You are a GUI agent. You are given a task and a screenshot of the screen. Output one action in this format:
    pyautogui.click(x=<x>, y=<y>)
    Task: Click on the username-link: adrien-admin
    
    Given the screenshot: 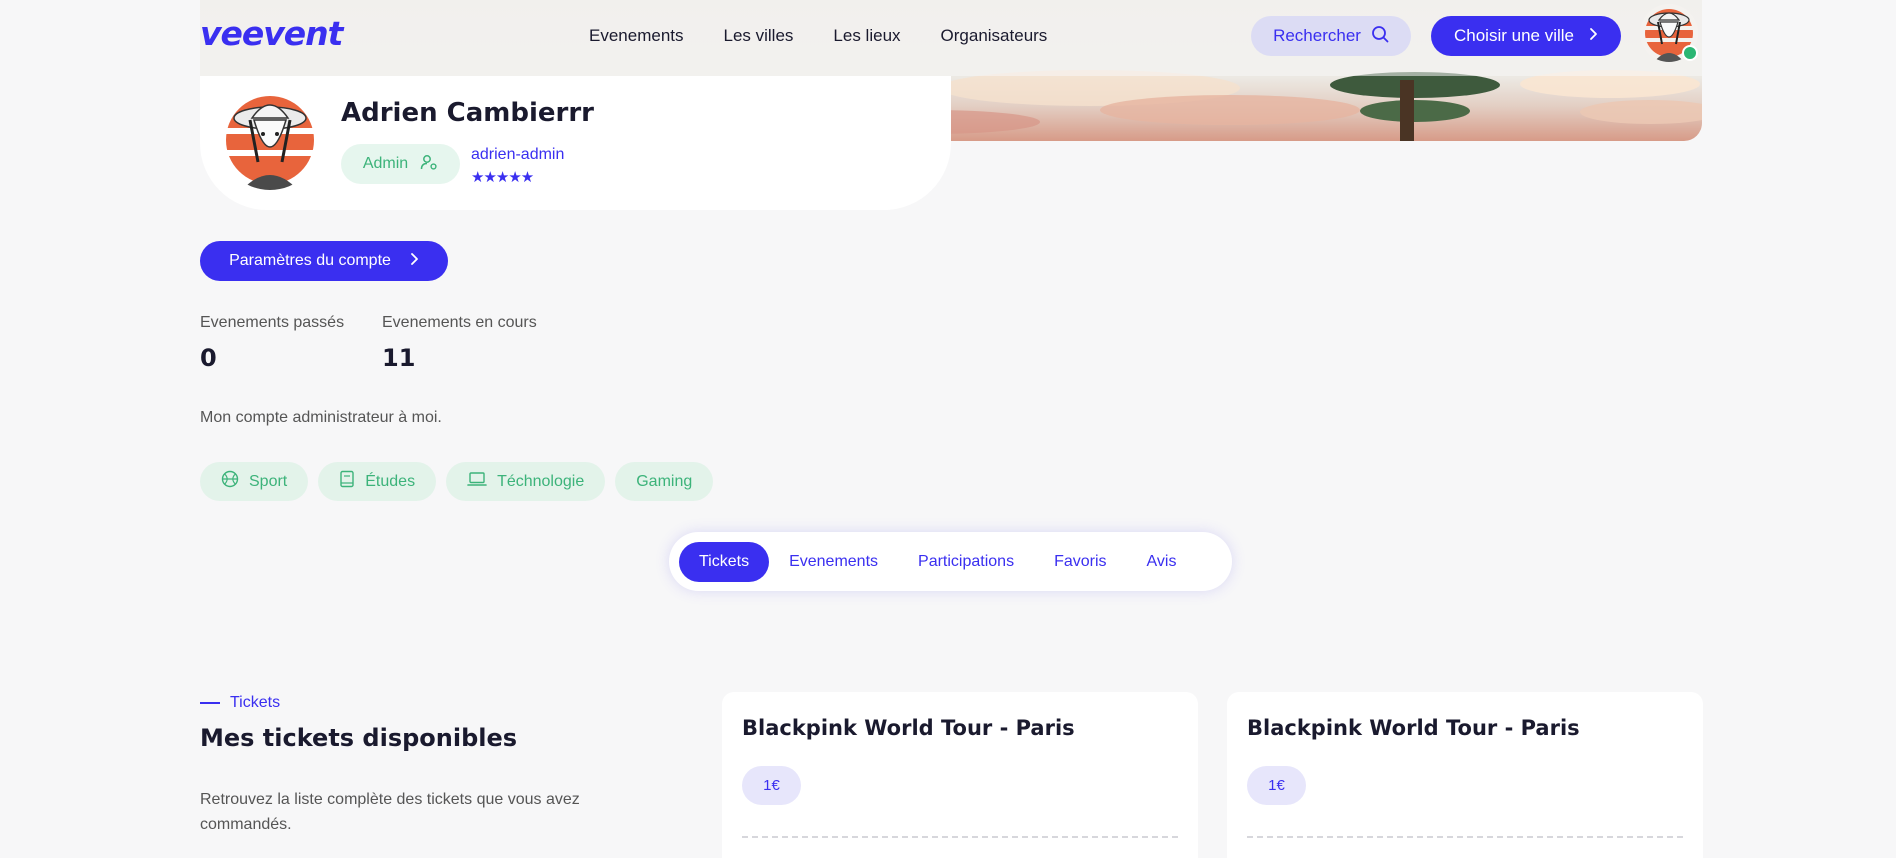 What is the action you would take?
    pyautogui.click(x=517, y=155)
    